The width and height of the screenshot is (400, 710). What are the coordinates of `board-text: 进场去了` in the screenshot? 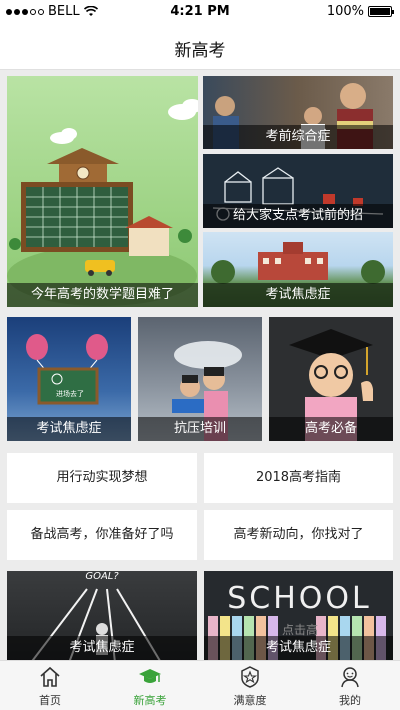 It's located at (70, 394).